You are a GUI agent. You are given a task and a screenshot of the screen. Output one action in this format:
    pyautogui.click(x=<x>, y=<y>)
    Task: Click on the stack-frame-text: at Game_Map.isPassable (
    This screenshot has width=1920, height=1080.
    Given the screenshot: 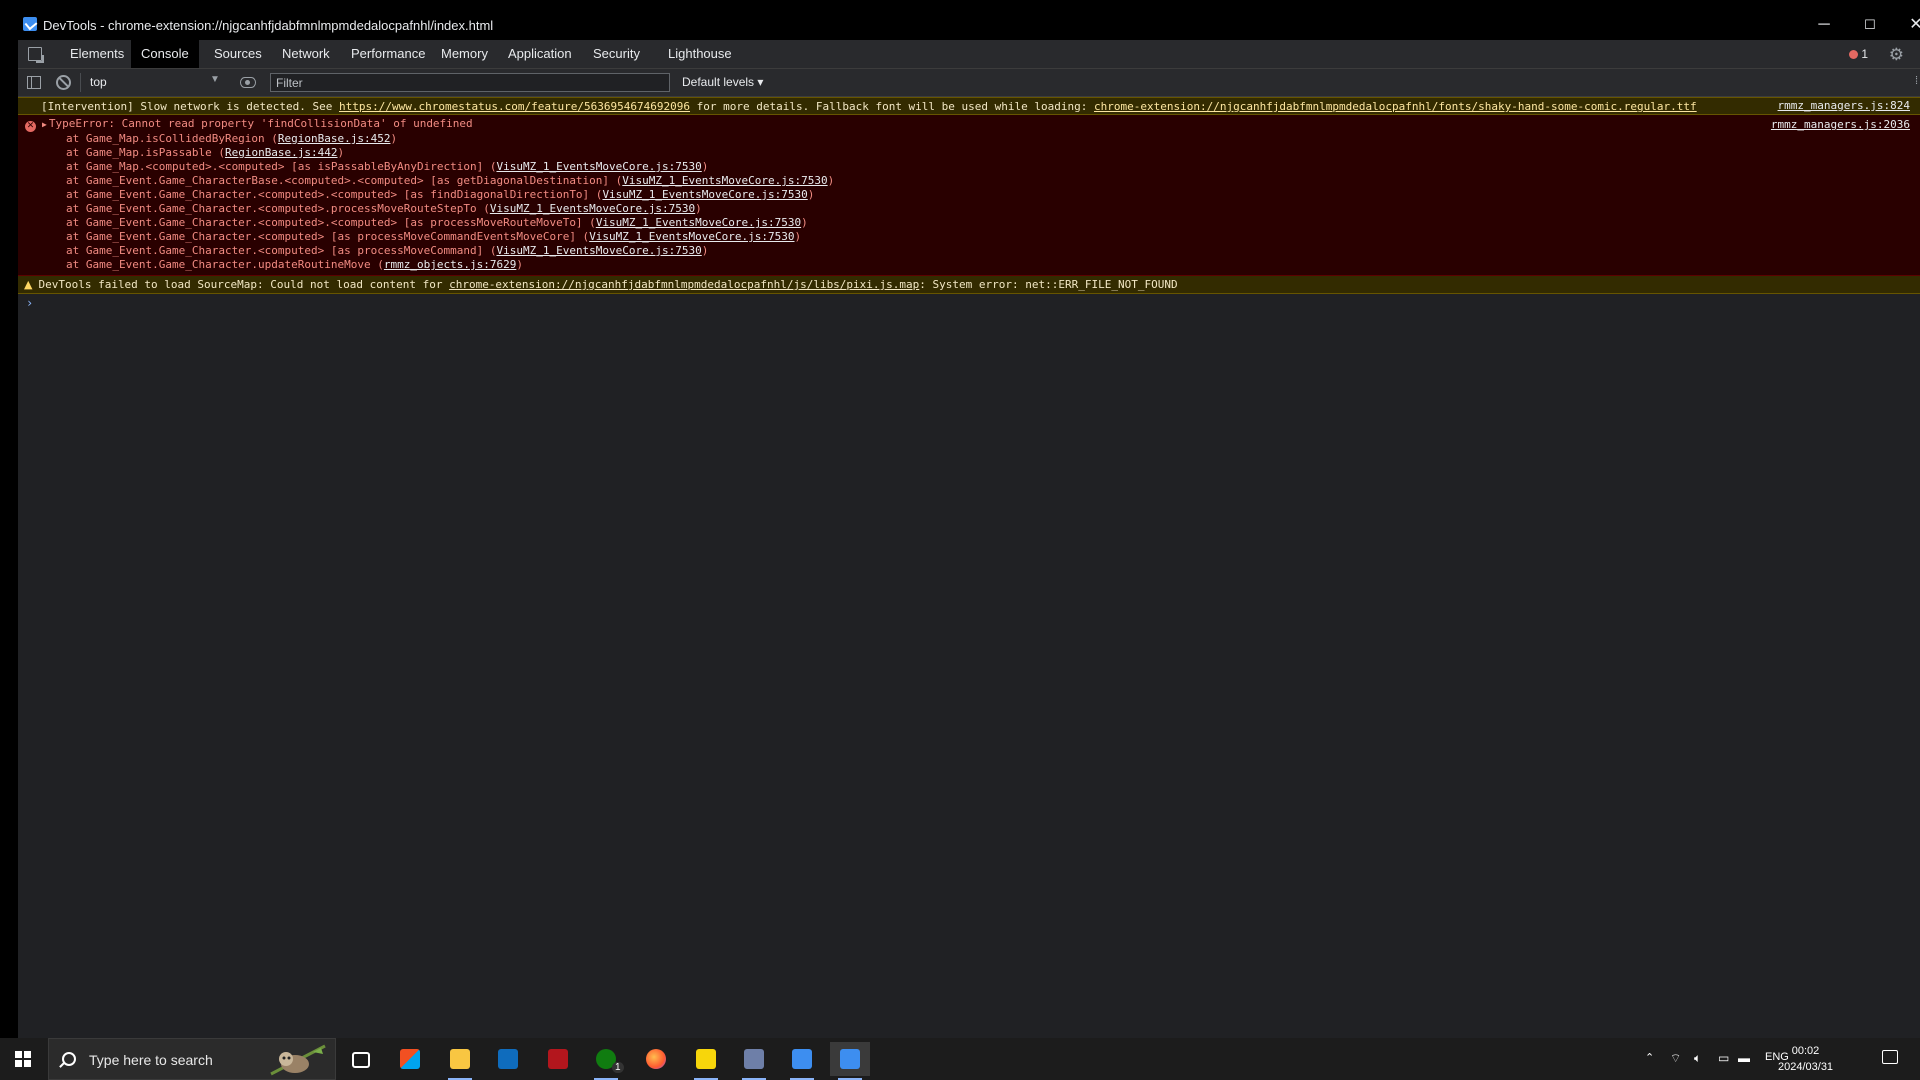 What is the action you would take?
    pyautogui.click(x=145, y=152)
    